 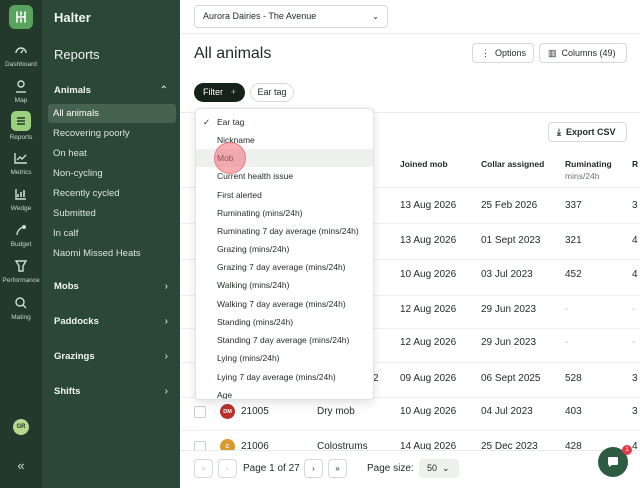 What do you see at coordinates (112, 153) in the screenshot?
I see `sidebar-item-on-heat: On heat` at bounding box center [112, 153].